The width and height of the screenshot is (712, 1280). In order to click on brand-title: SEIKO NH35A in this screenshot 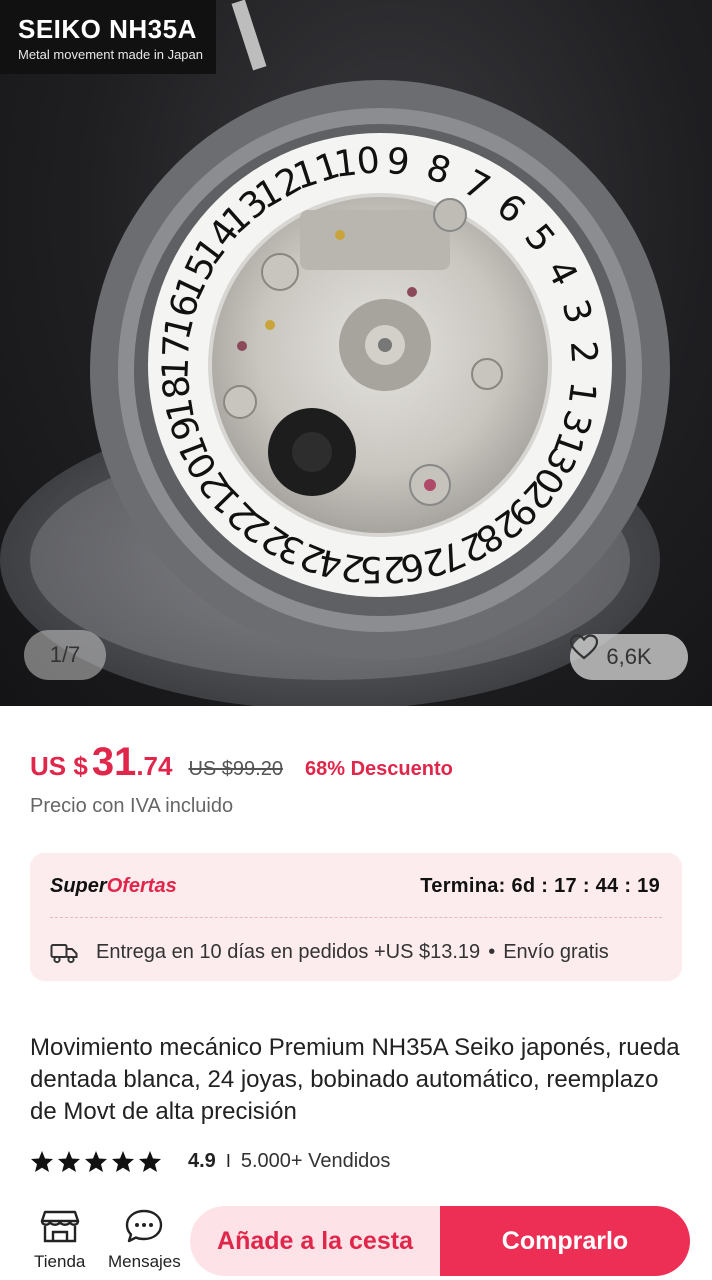, I will do `click(107, 29)`.